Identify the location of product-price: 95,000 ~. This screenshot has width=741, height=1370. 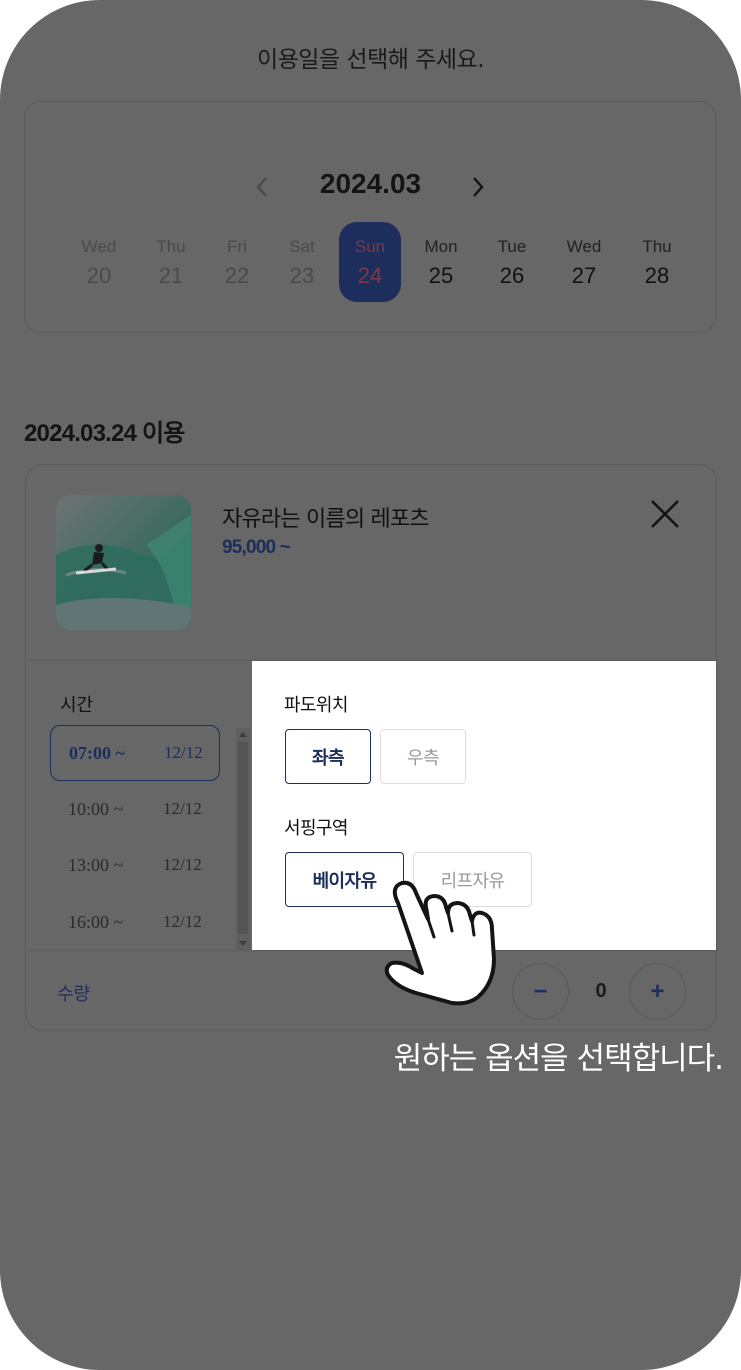
(256, 547).